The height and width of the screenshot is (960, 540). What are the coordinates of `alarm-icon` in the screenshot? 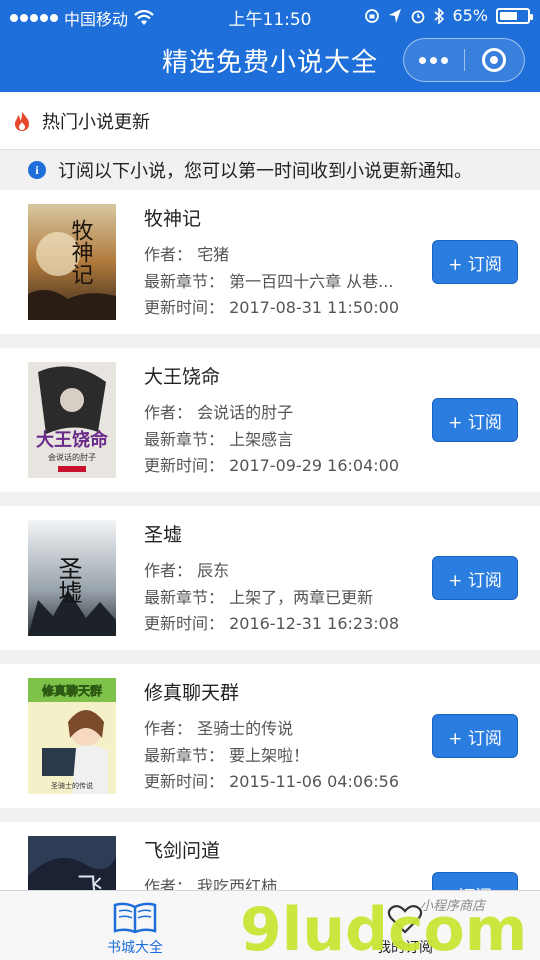 It's located at (418, 16).